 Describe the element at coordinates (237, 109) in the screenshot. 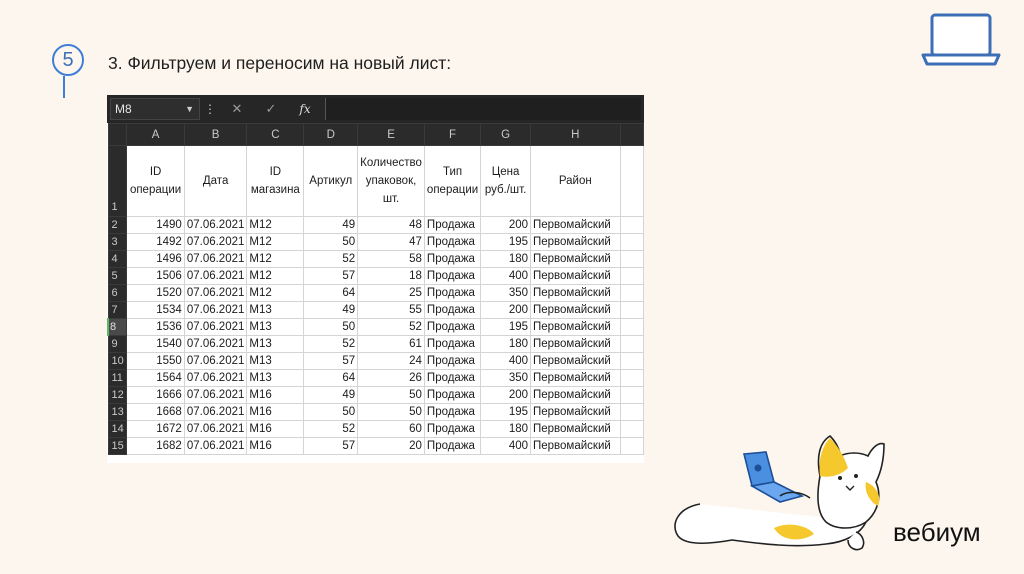

I see `cancel-icon: ✕` at that location.